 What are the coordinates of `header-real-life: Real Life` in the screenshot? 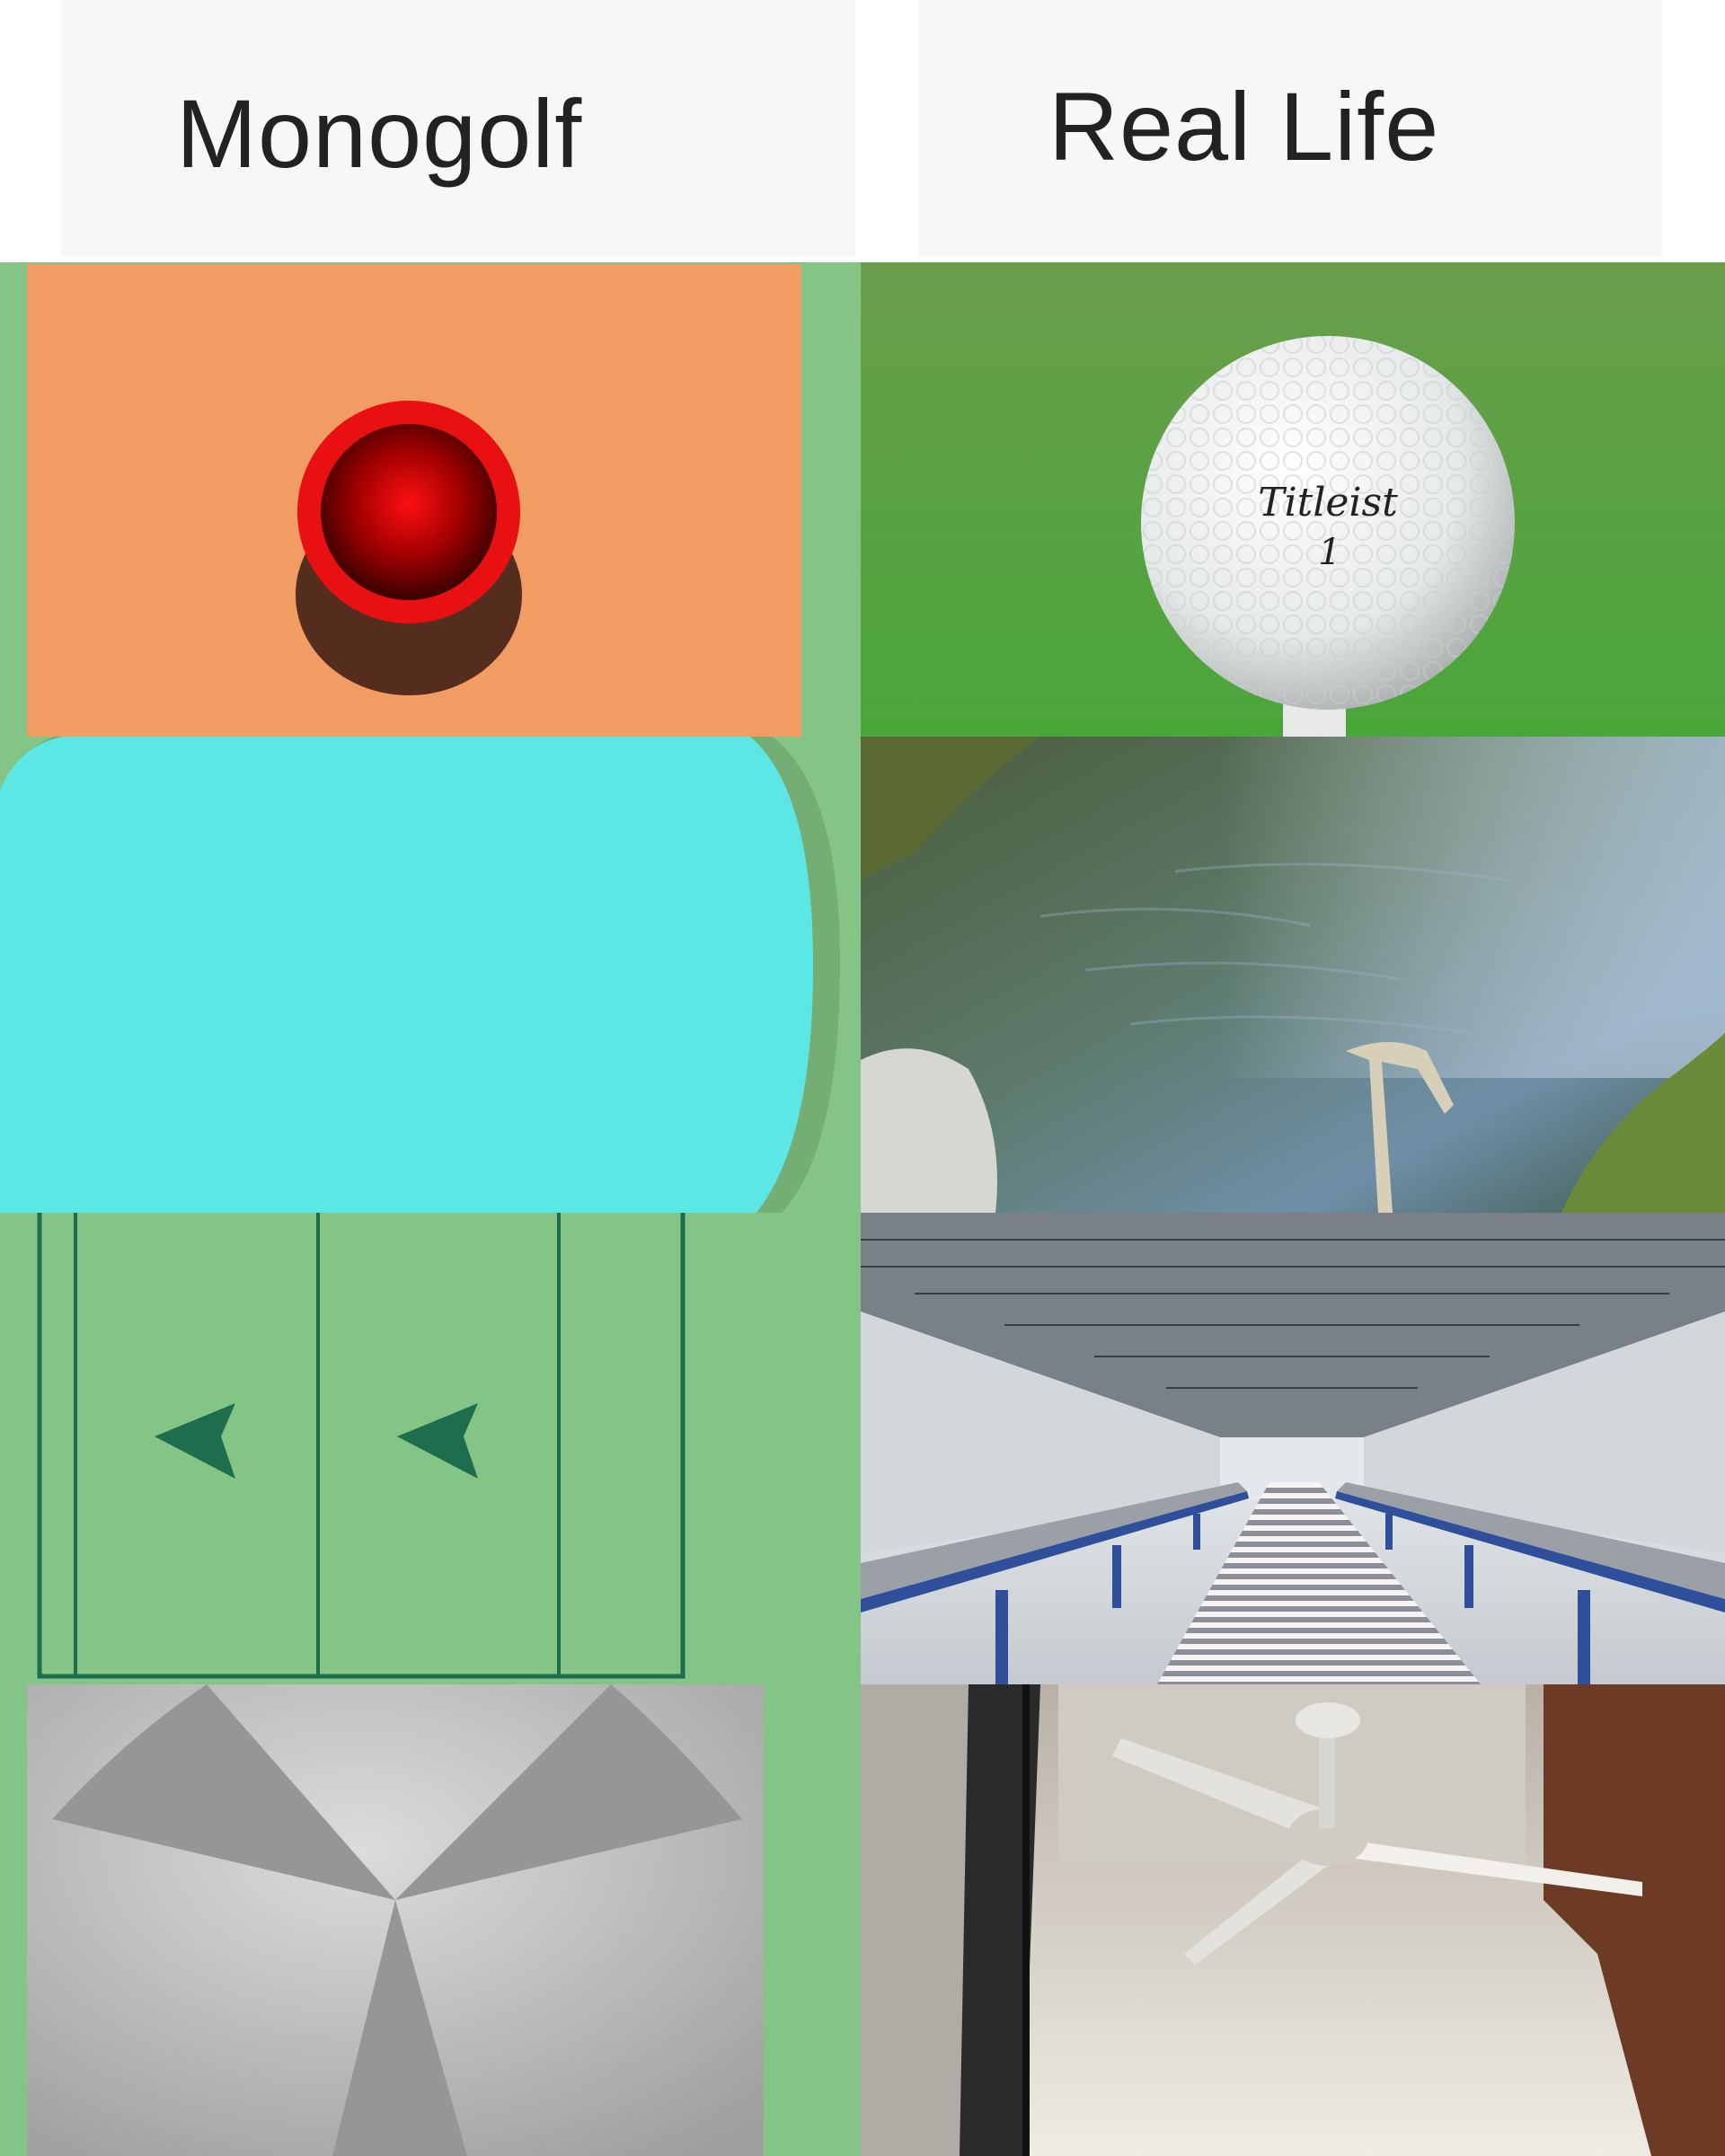 It's located at (1290, 128).